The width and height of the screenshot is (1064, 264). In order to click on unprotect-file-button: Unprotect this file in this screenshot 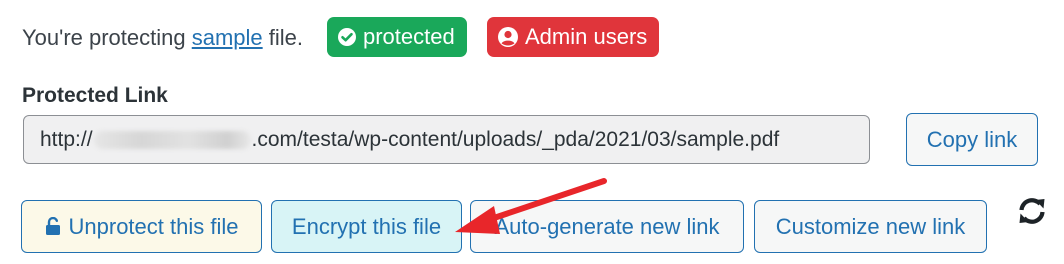, I will do `click(141, 226)`.